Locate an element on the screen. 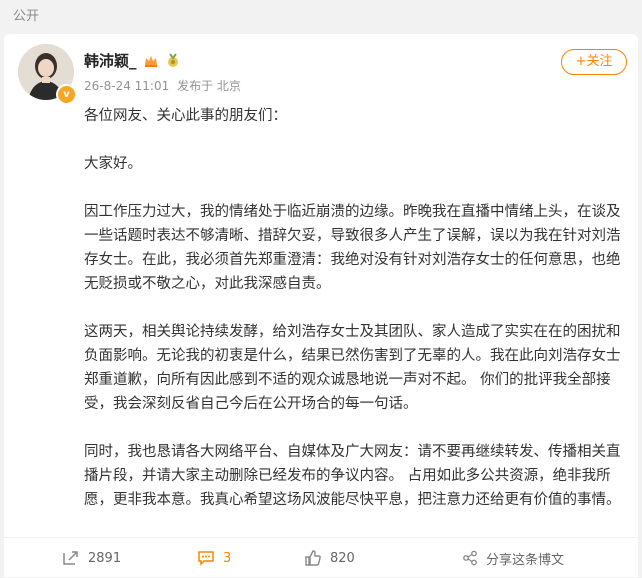  post-paragraph: 大家好。 is located at coordinates (113, 164).